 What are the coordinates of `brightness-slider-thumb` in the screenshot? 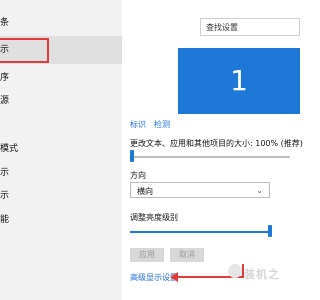 It's located at (270, 231).